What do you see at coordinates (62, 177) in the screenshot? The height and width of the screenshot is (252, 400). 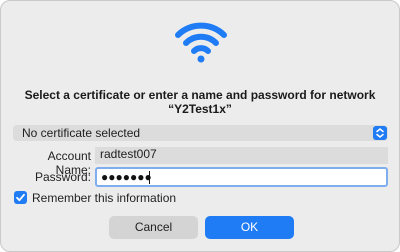 I see `password-label: Password:` at bounding box center [62, 177].